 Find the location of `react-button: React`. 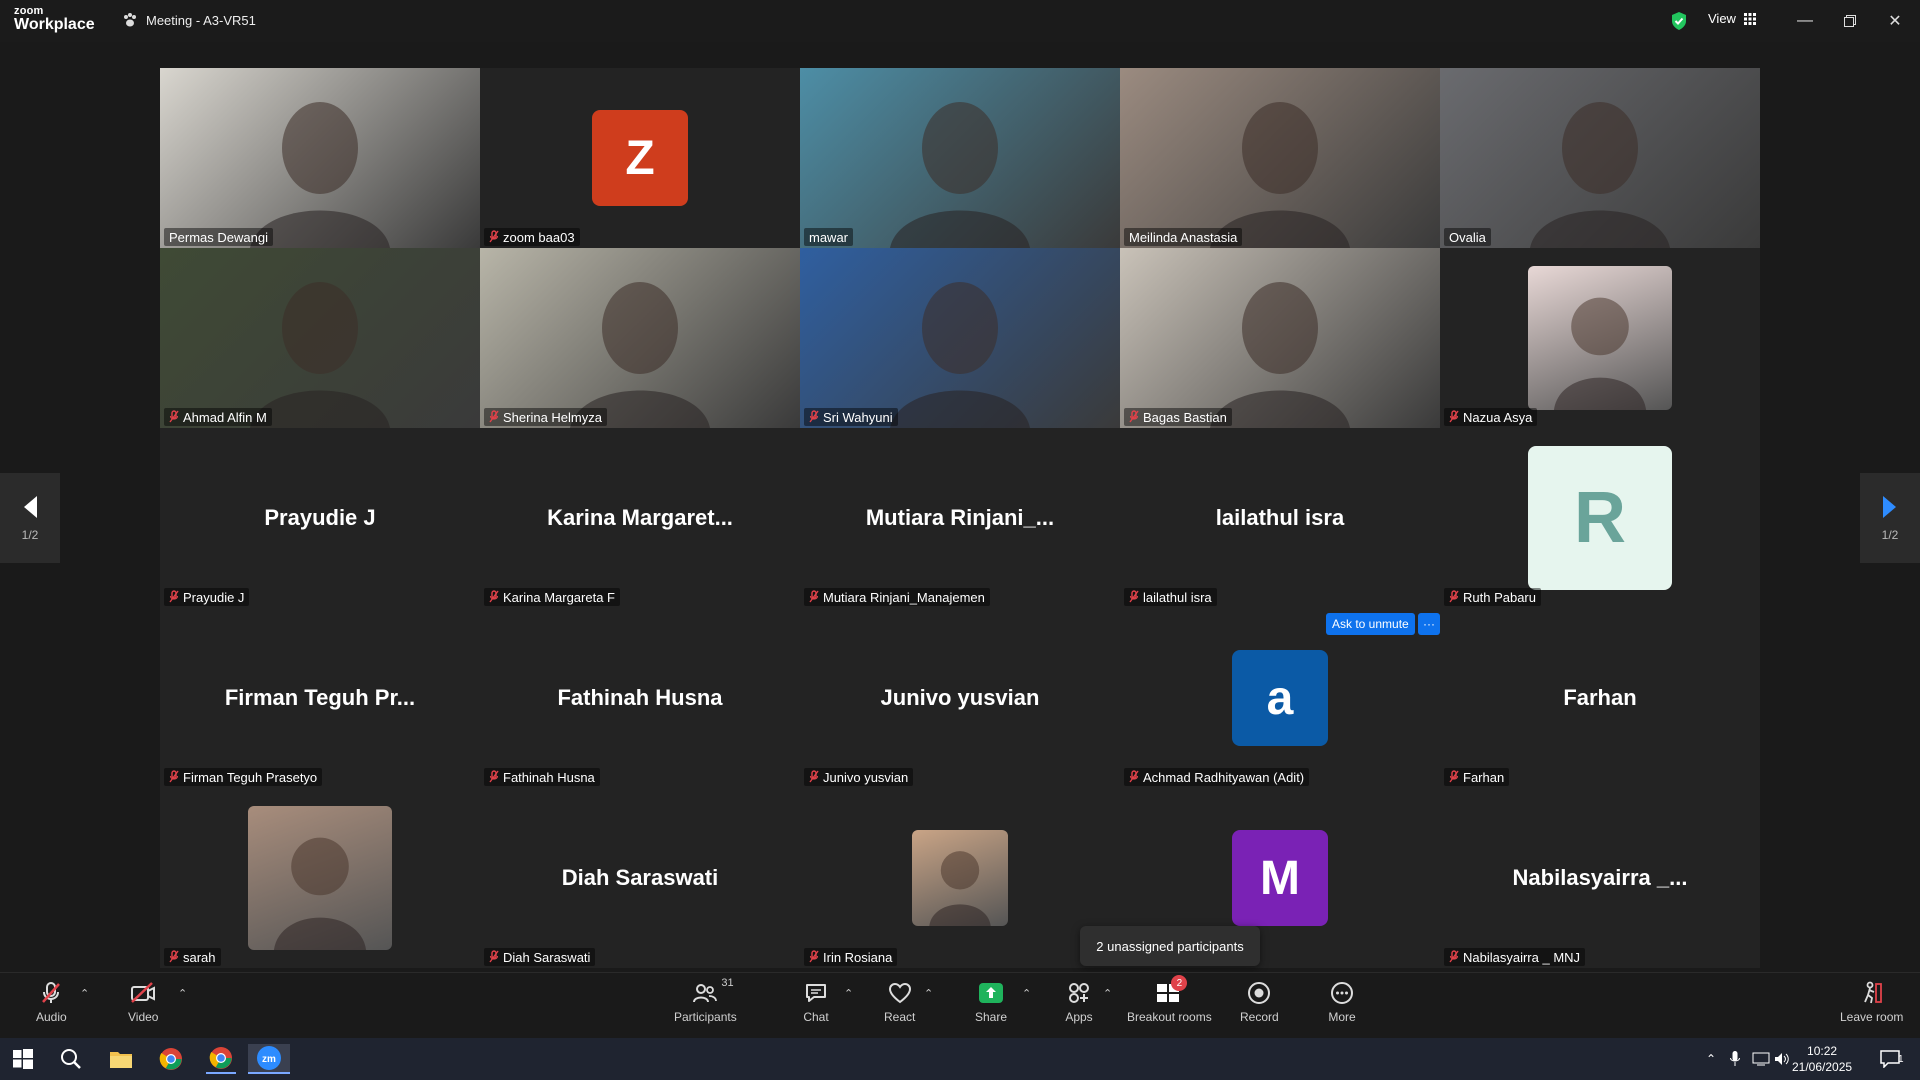

react-button: React is located at coordinates (899, 1001).